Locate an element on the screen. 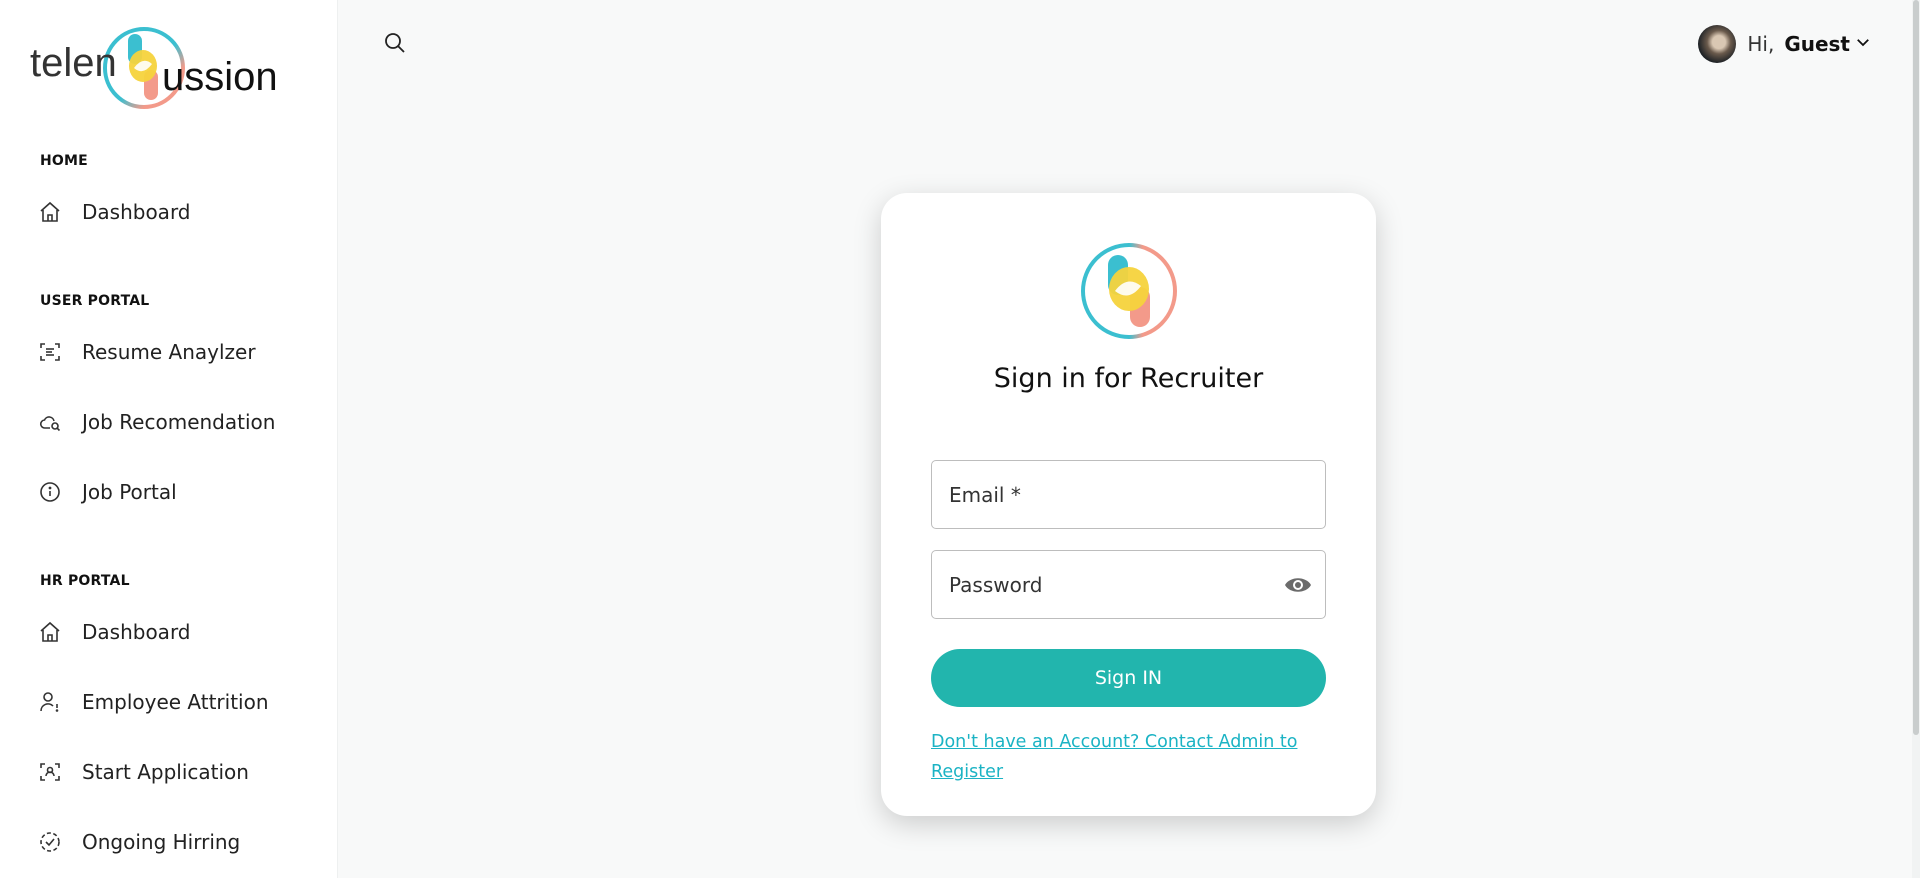  page-title: Sign in for Recruiter is located at coordinates (1128, 378).